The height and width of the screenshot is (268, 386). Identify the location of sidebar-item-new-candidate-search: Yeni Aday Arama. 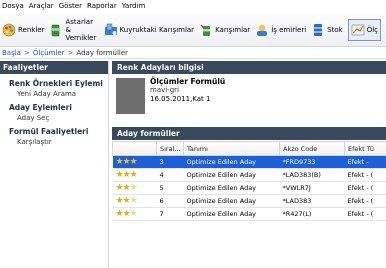
(54, 94).